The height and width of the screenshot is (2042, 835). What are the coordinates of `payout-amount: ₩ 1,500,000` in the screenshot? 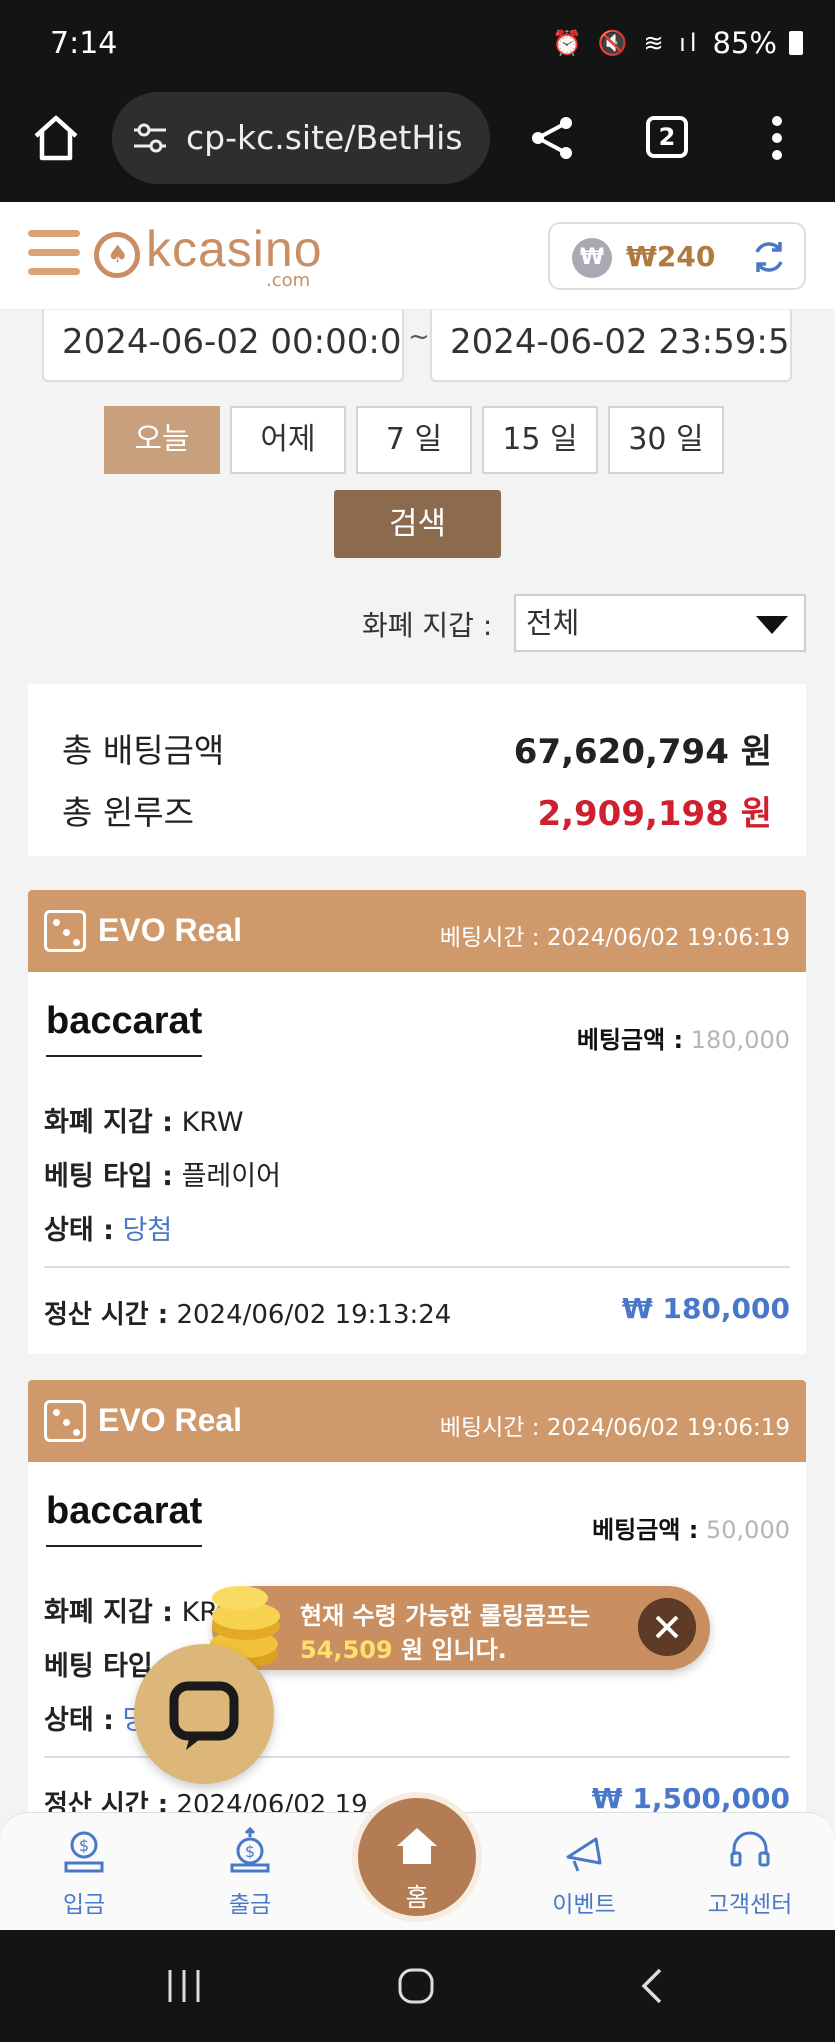 It's located at (690, 1798).